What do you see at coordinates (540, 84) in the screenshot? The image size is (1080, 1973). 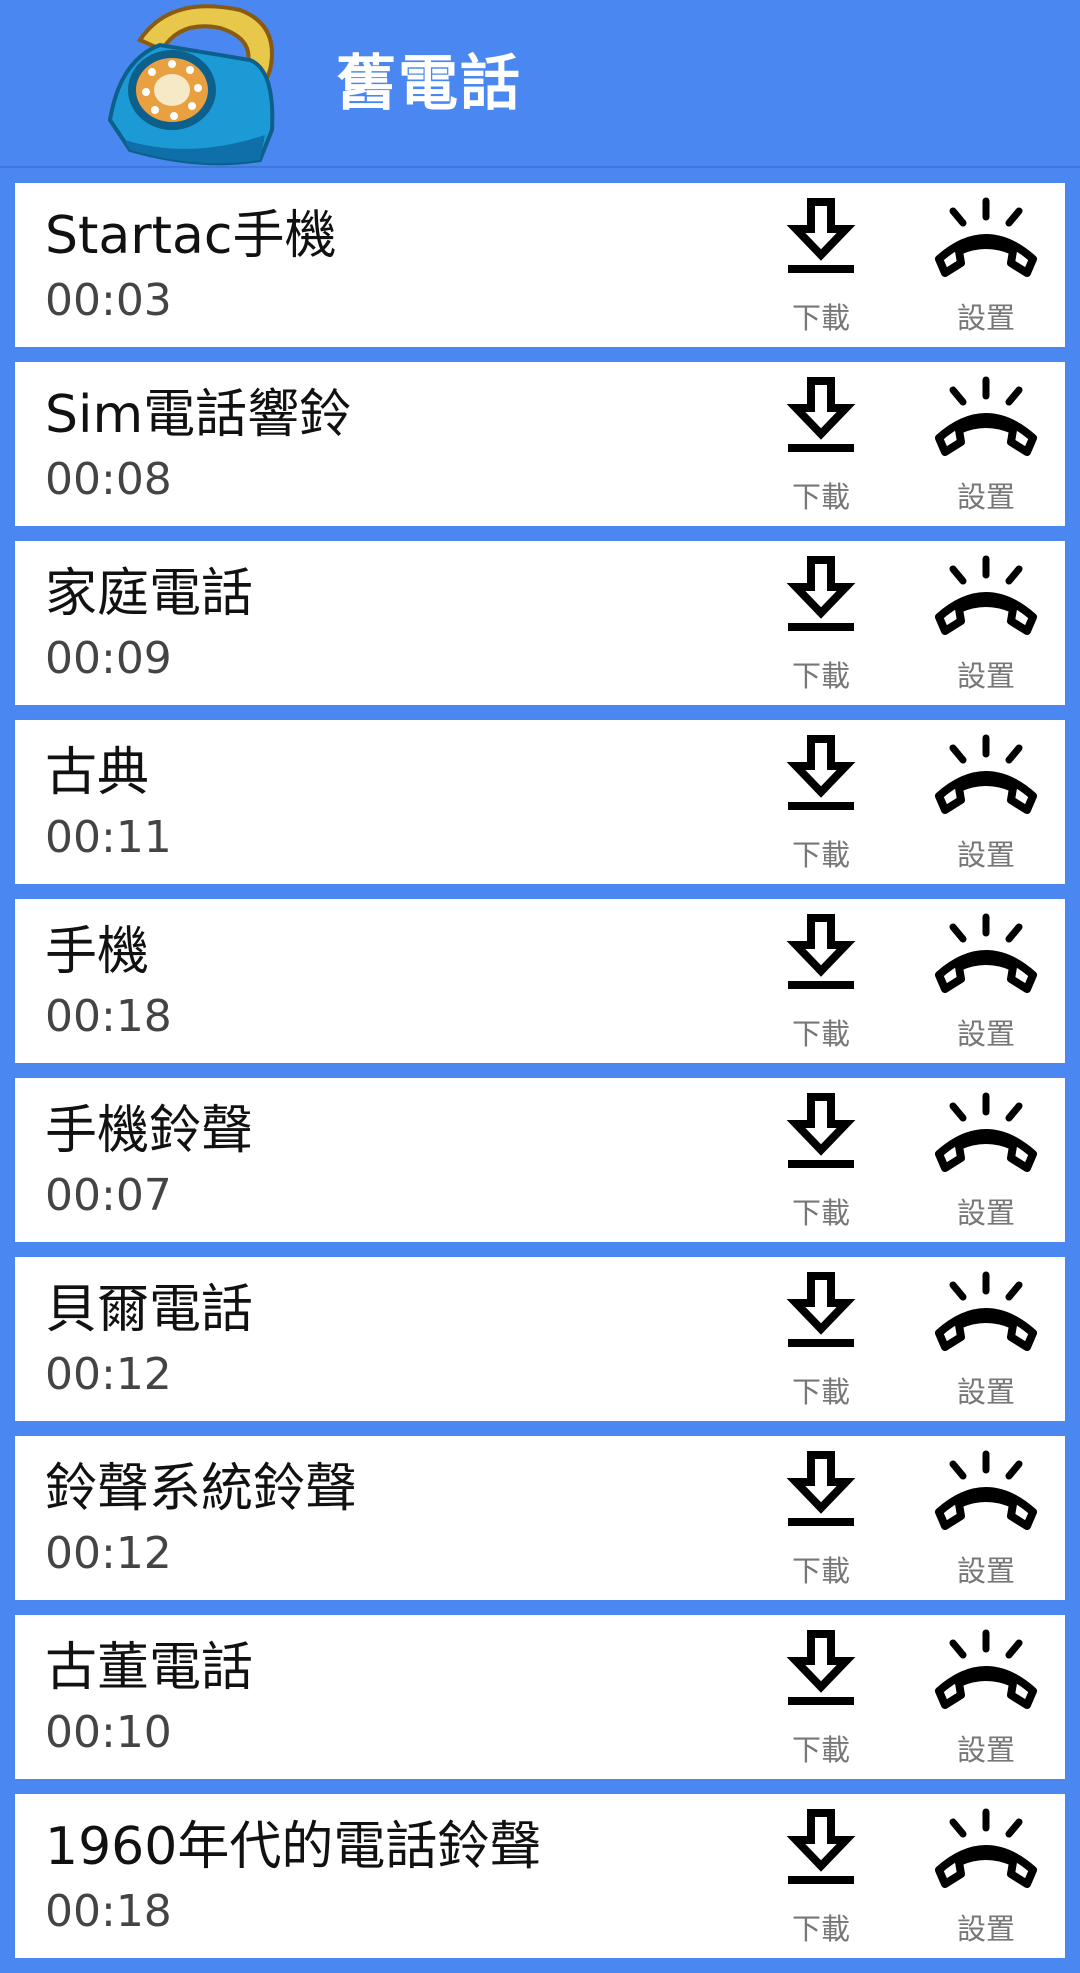 I see `app-header: 舊電話` at bounding box center [540, 84].